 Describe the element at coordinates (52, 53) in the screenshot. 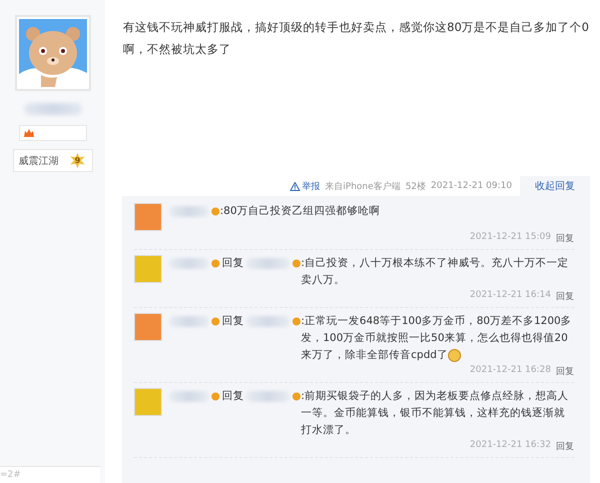

I see `bear-avatar` at that location.